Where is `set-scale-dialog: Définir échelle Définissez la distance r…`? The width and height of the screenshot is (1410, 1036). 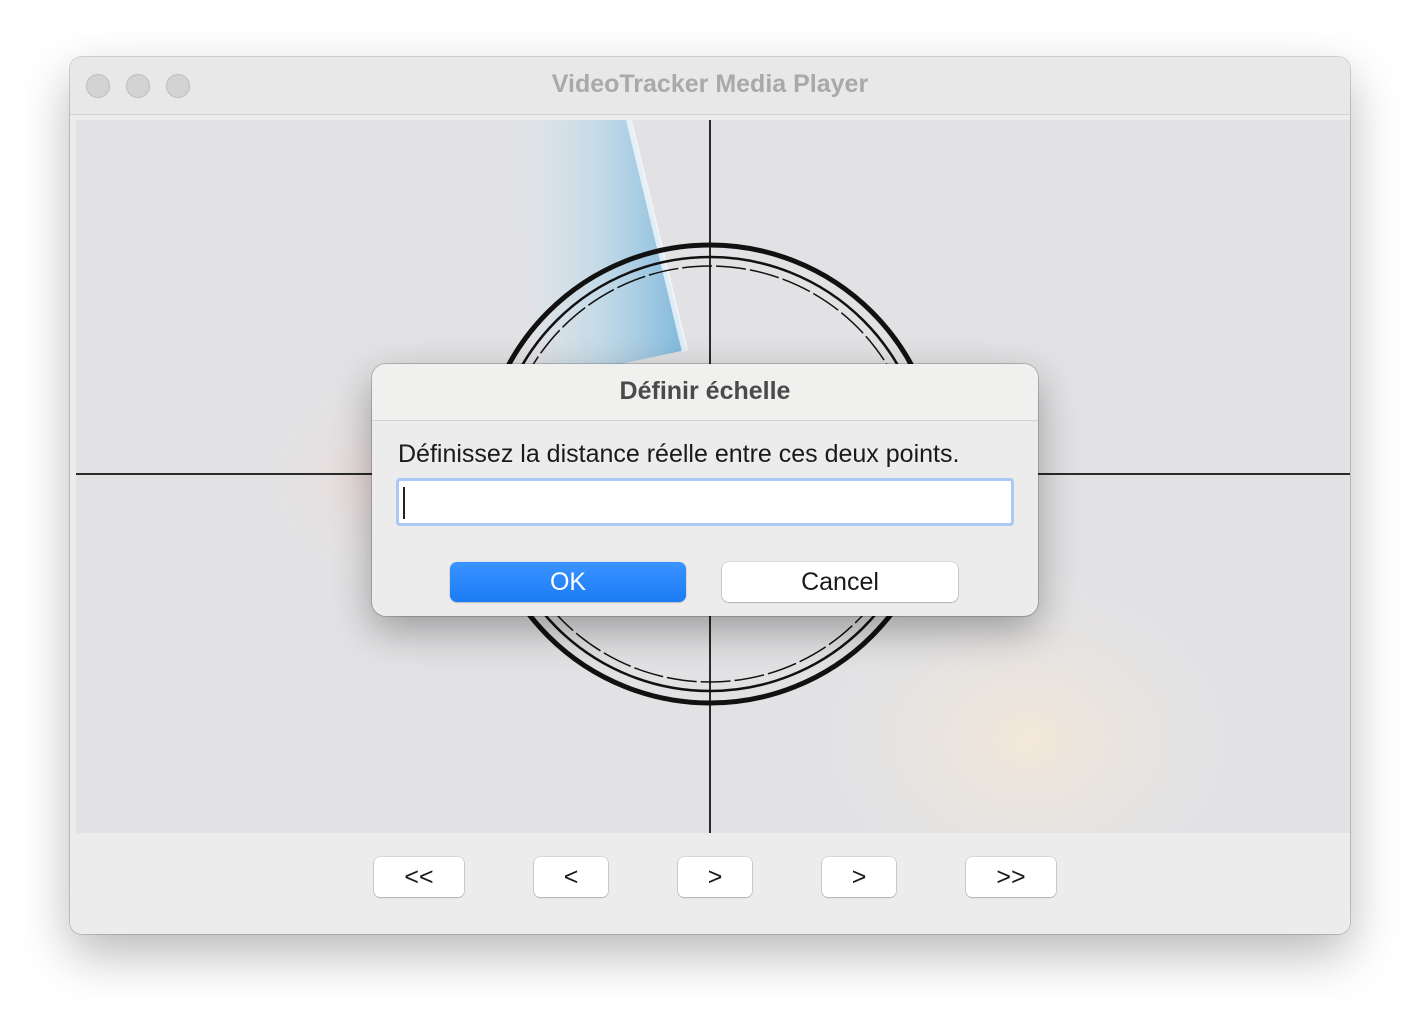
set-scale-dialog: Définir échelle Définissez la distance r… is located at coordinates (705, 490).